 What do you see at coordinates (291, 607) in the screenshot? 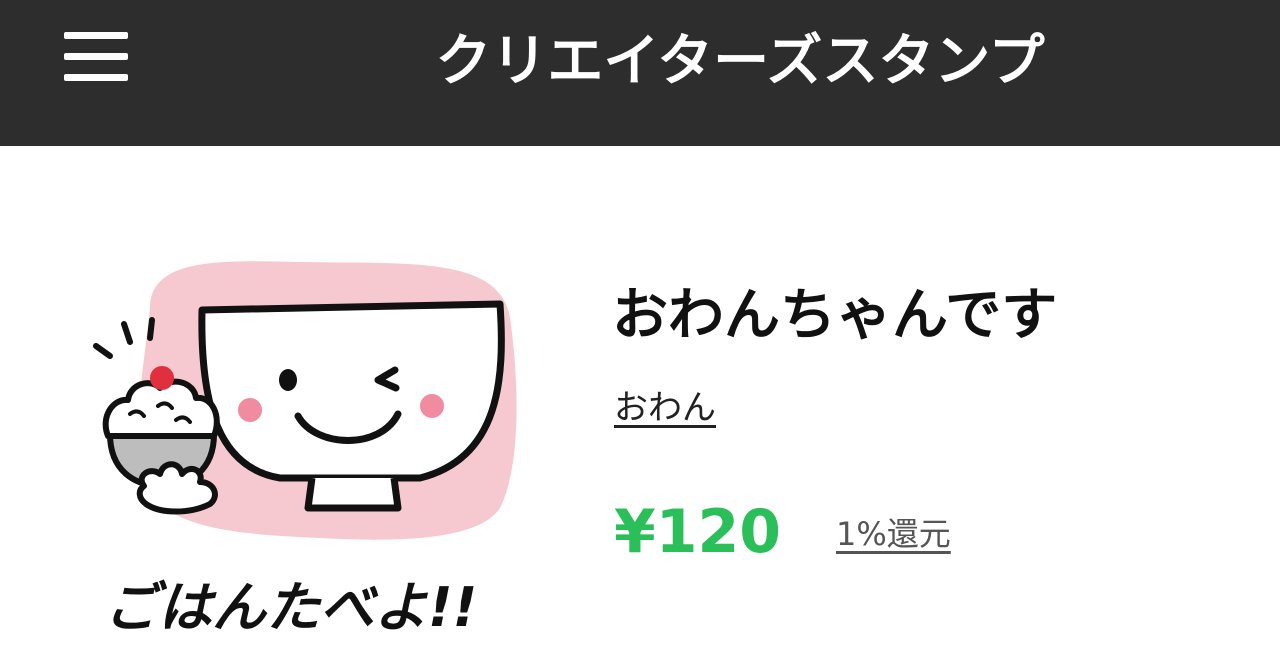
I see `sticker-caption: ごはんたべよ!!` at bounding box center [291, 607].